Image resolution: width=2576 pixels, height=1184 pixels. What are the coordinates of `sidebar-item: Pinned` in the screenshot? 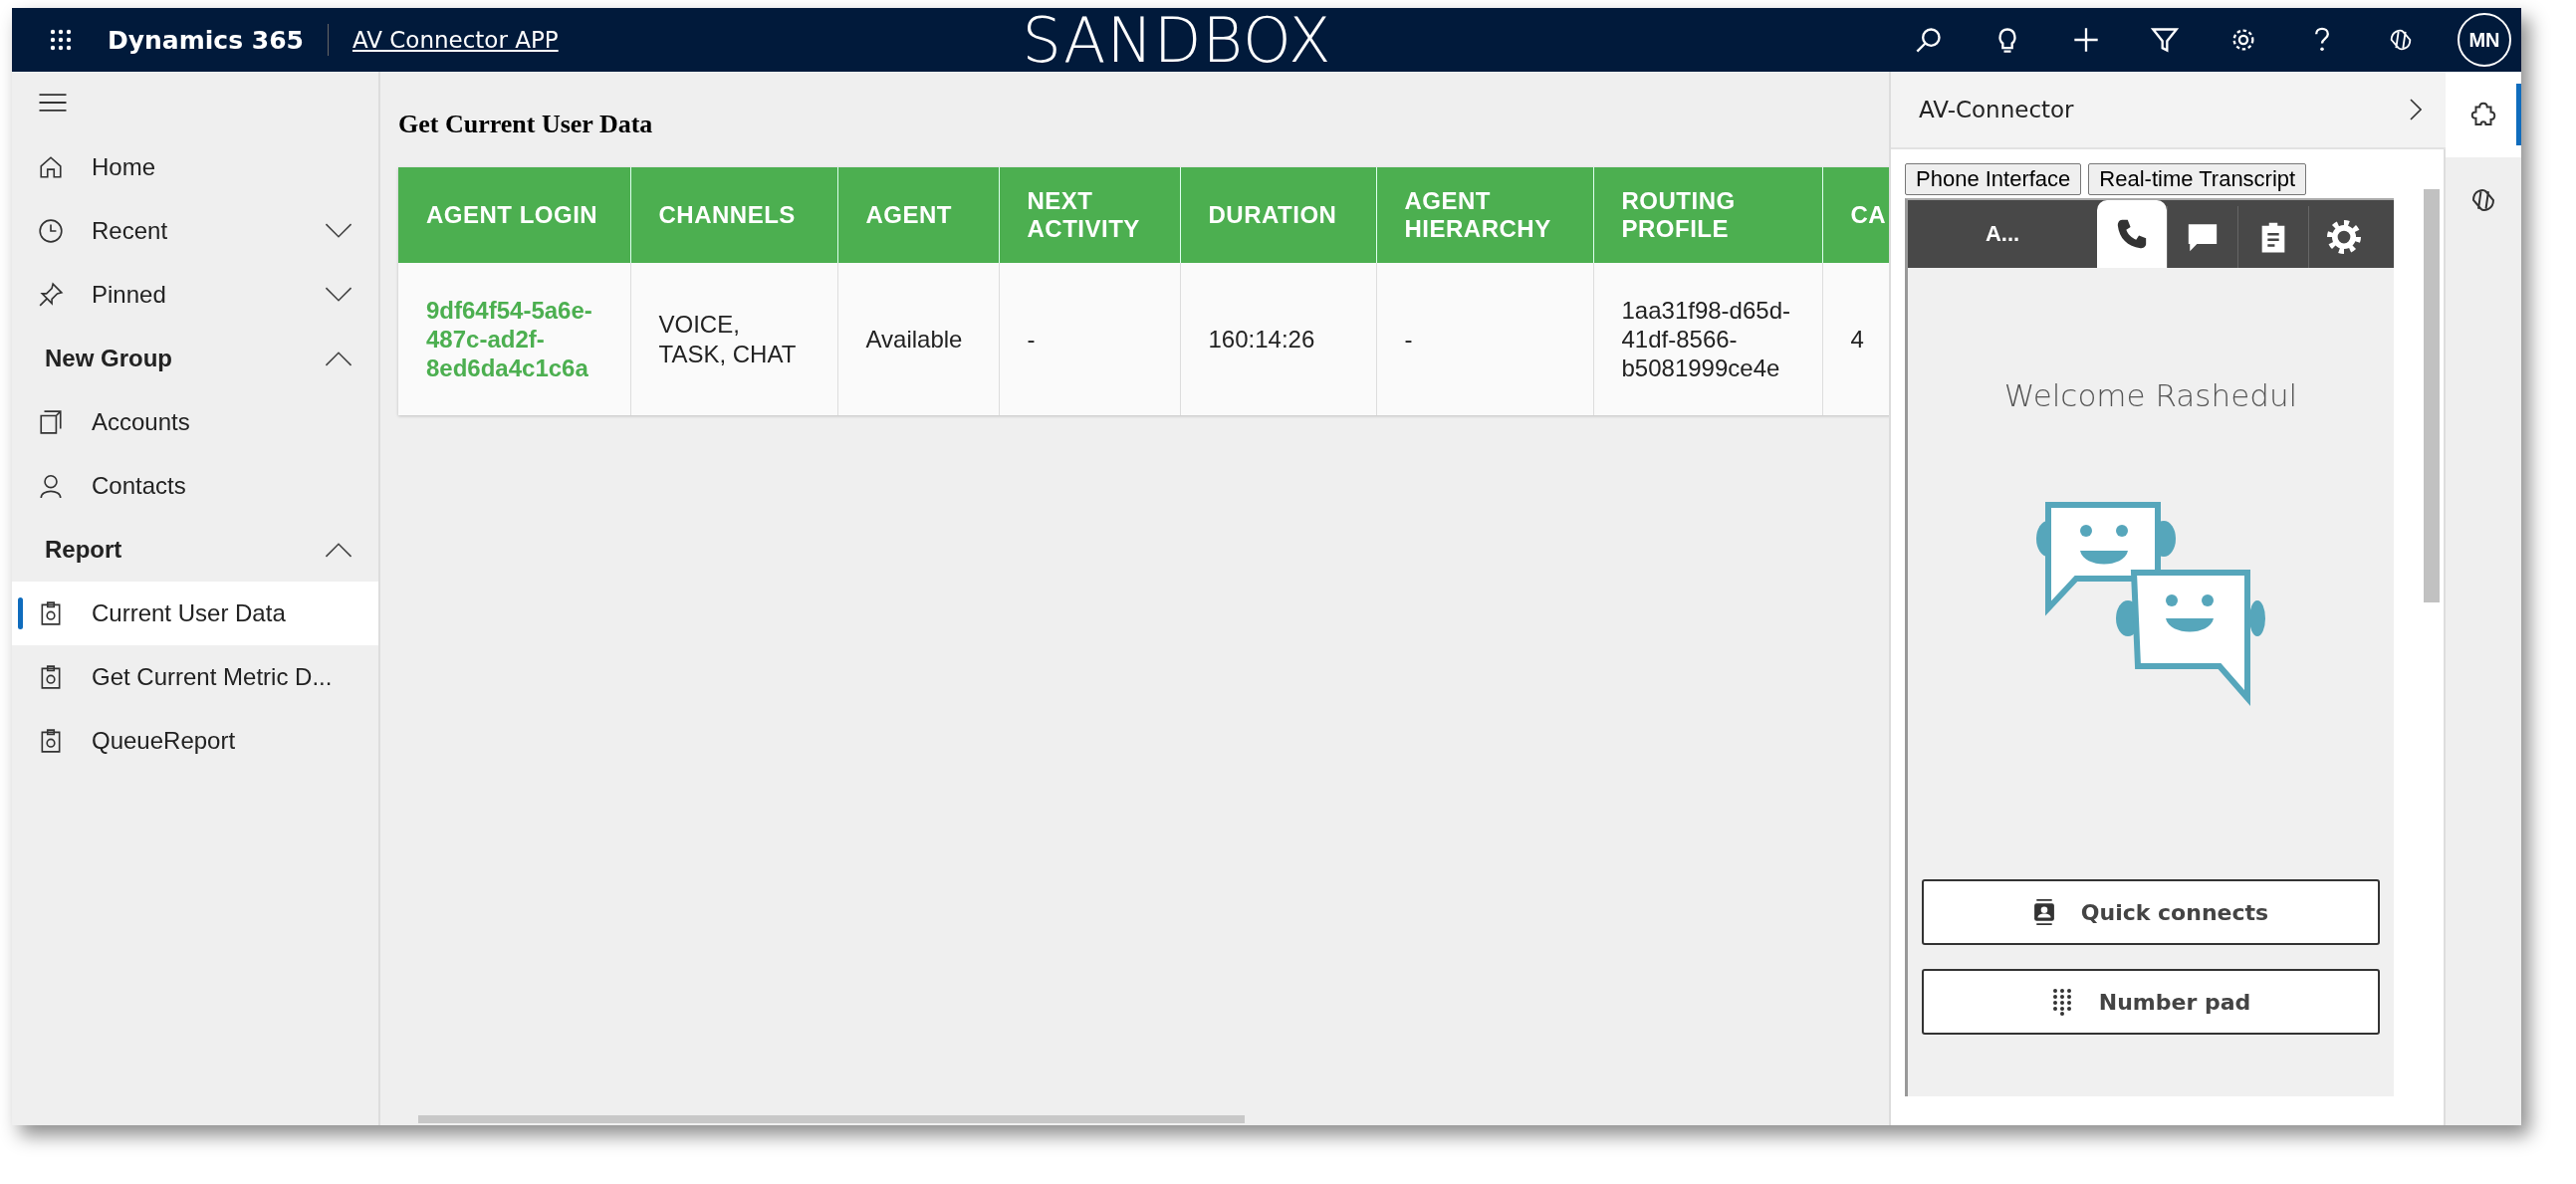 It's located at (195, 295).